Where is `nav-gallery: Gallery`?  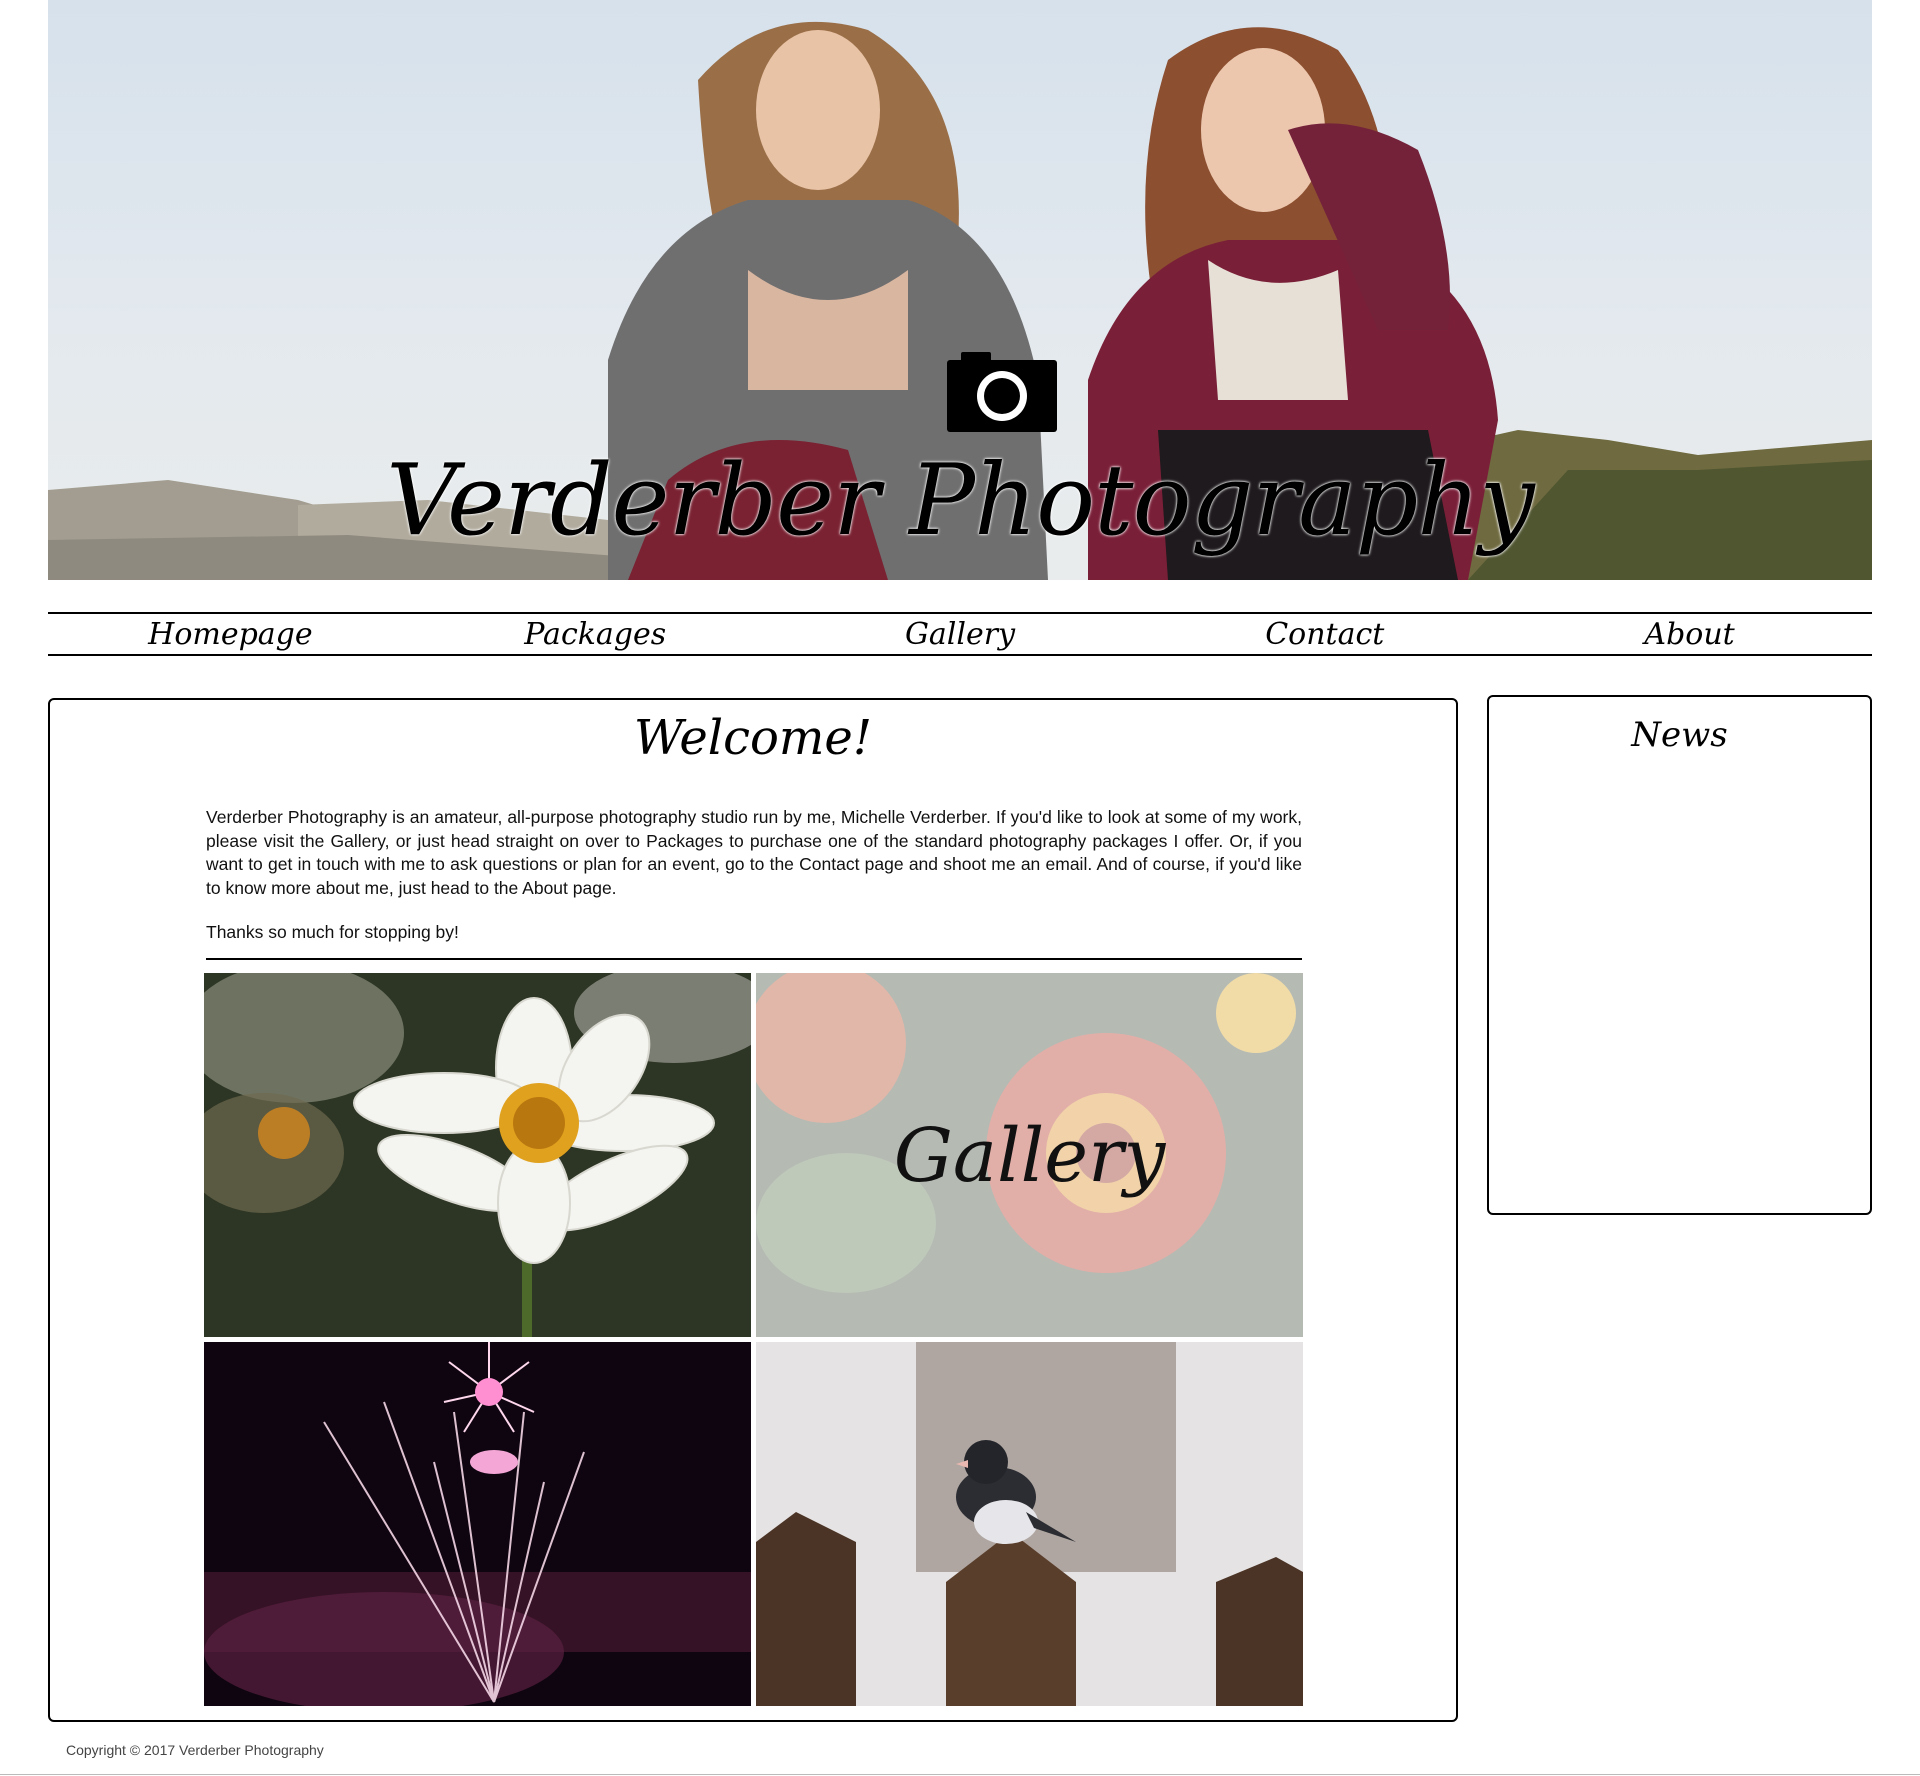
nav-gallery: Gallery is located at coordinates (960, 634).